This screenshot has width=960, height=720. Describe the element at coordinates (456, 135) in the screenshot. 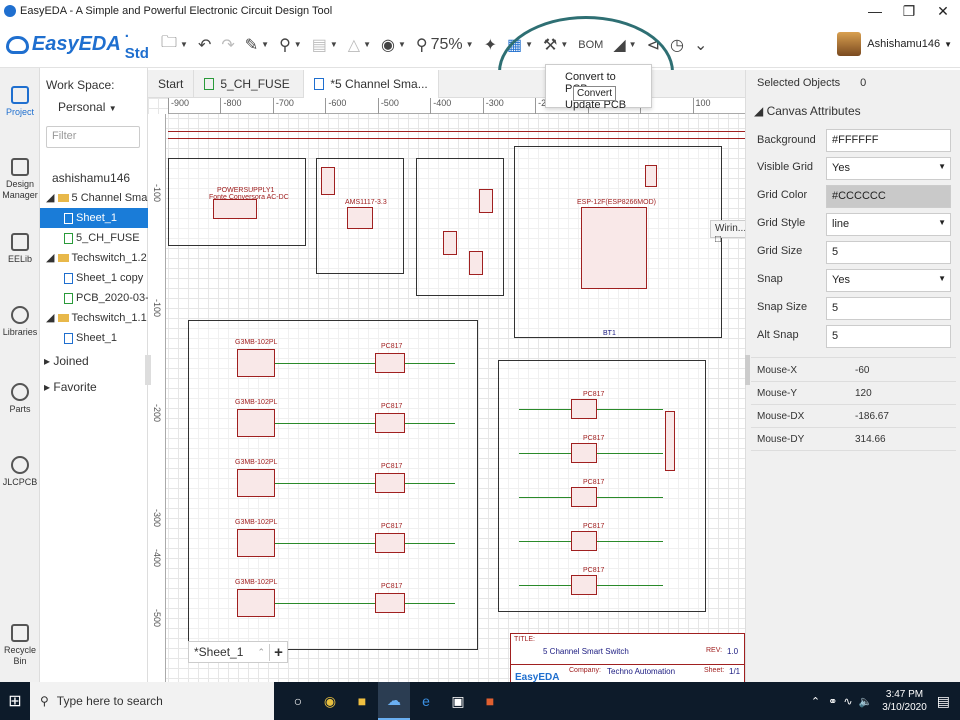

I see `sheet-border` at that location.